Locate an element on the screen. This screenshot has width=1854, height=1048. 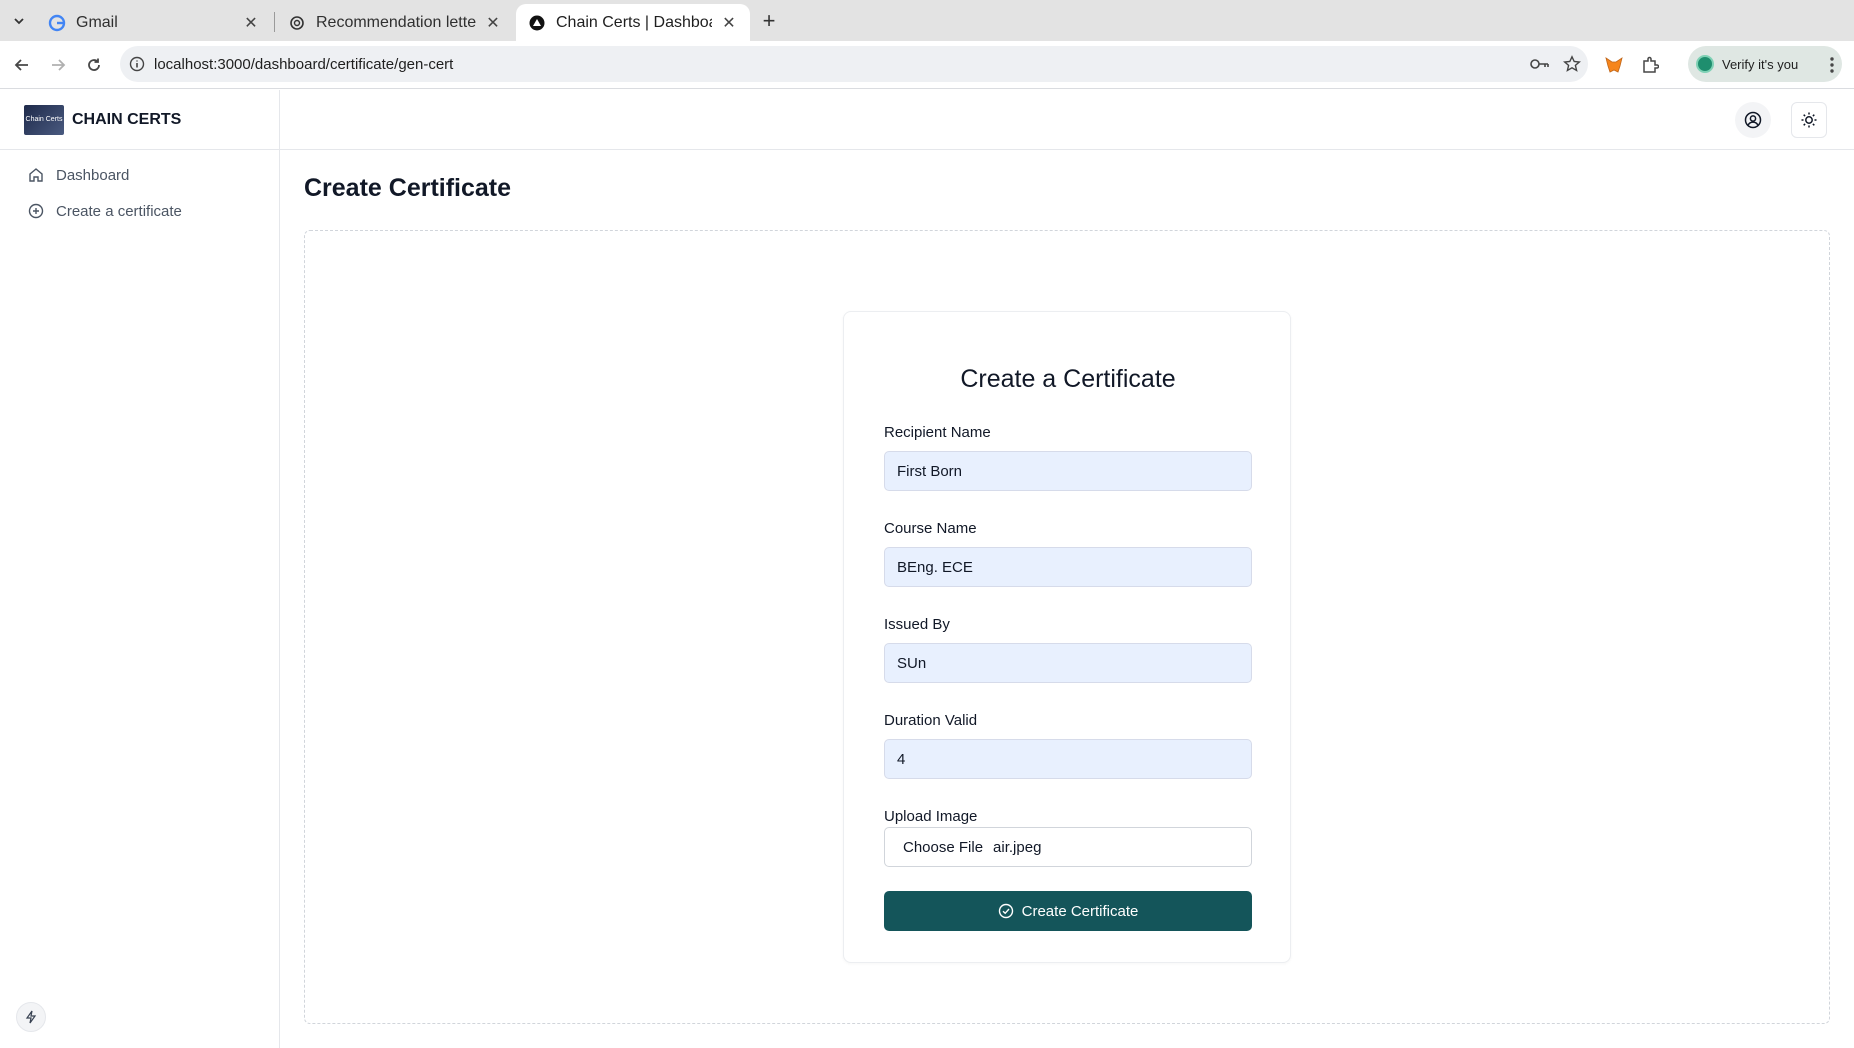
selected-filename: air.jpeg is located at coordinates (1017, 847).